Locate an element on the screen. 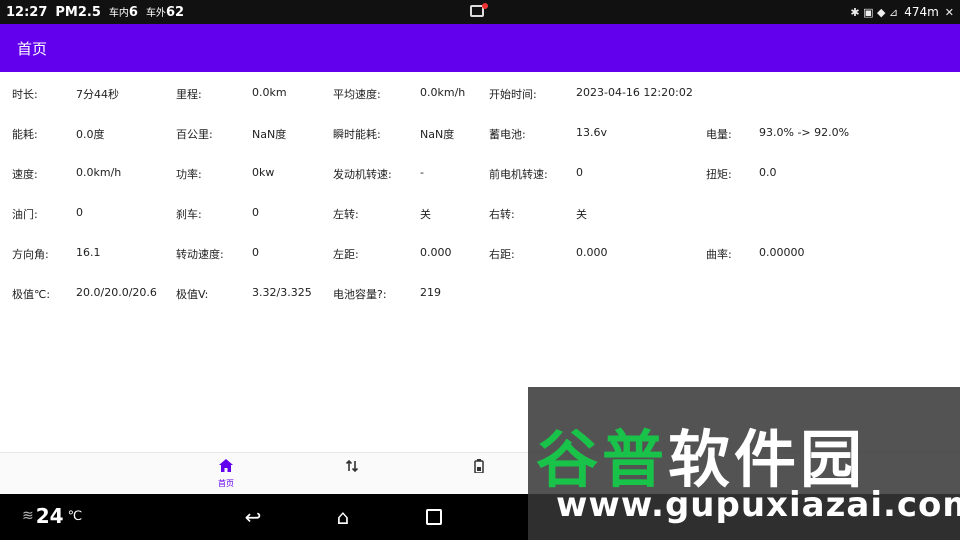 The image size is (960, 540). status-left: 12:27 PM2.5 车内6 车外62 is located at coordinates (92, 12).